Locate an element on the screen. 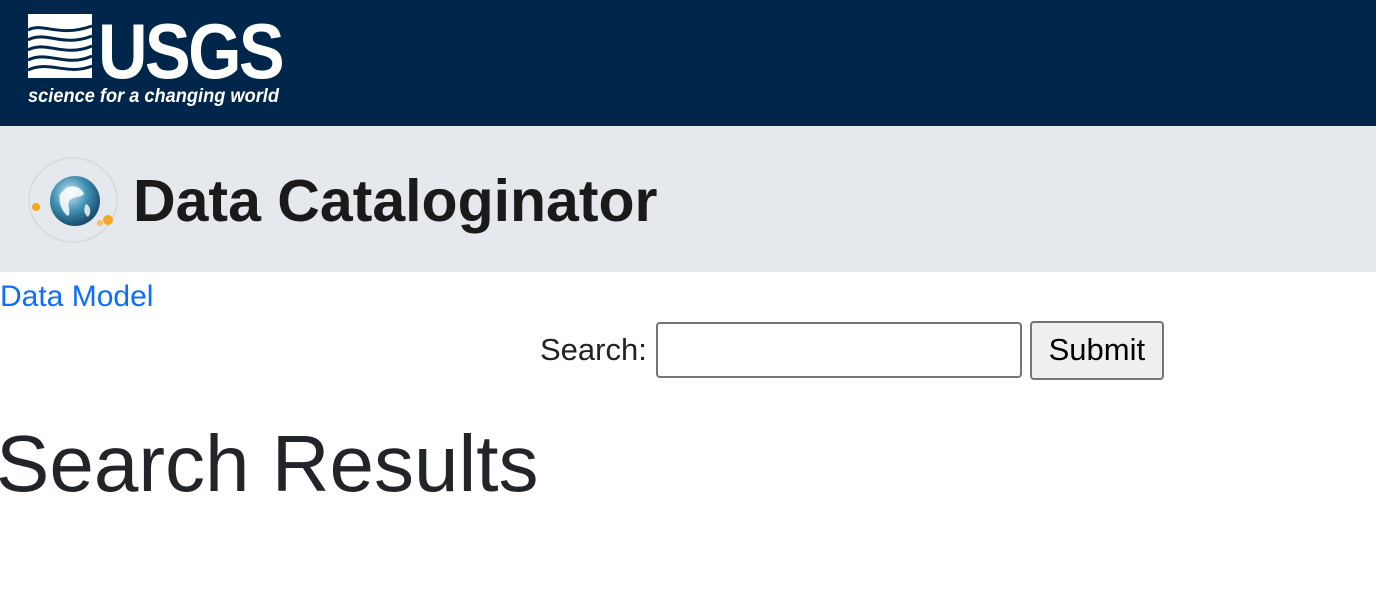 This screenshot has height=610, width=1376. globe-orbit-icon is located at coordinates (73, 200).